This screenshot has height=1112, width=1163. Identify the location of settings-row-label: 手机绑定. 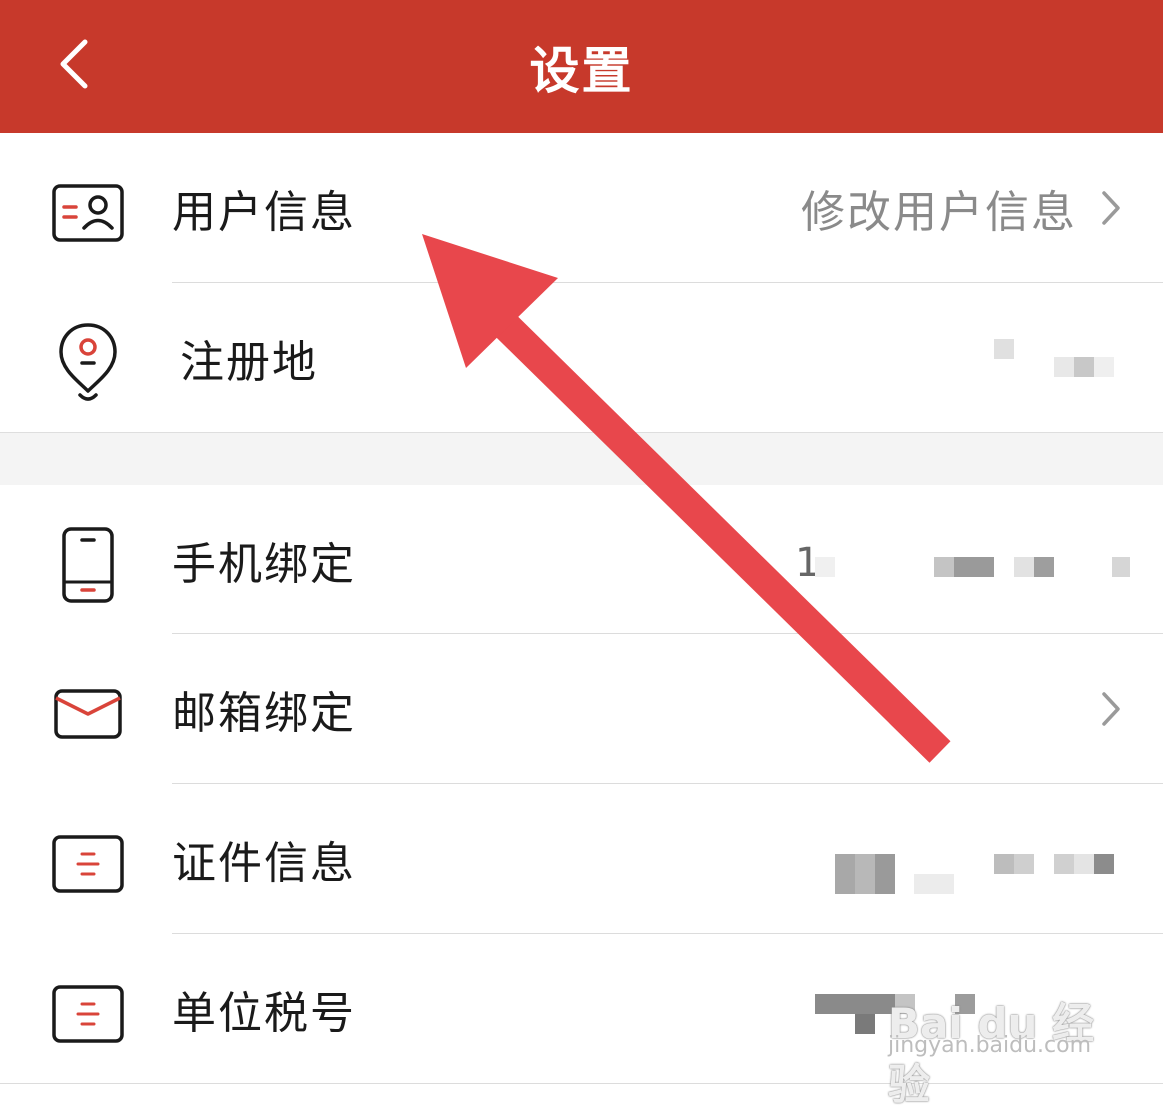
(264, 564).